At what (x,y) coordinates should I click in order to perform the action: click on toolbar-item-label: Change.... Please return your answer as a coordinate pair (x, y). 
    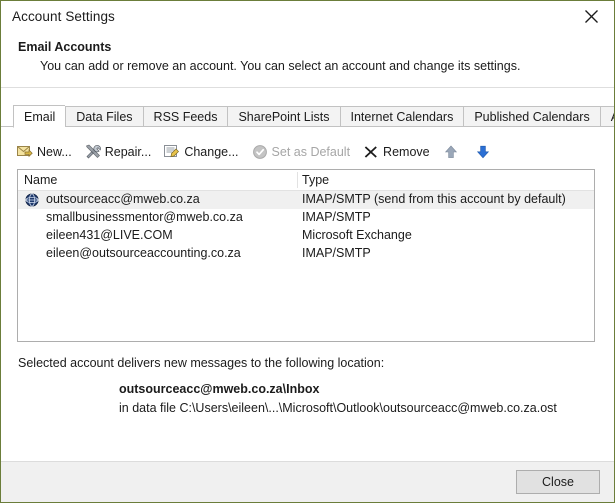
    Looking at the image, I should click on (211, 152).